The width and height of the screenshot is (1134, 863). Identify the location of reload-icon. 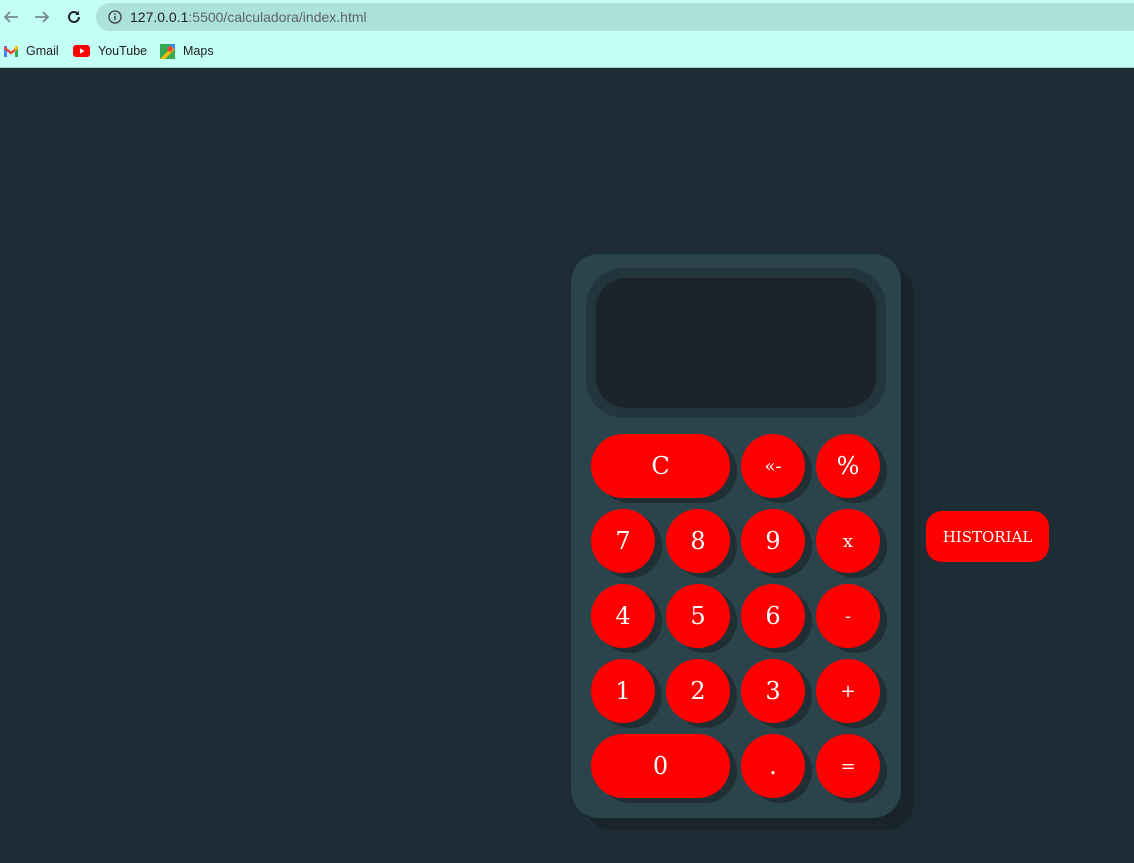
(74, 16).